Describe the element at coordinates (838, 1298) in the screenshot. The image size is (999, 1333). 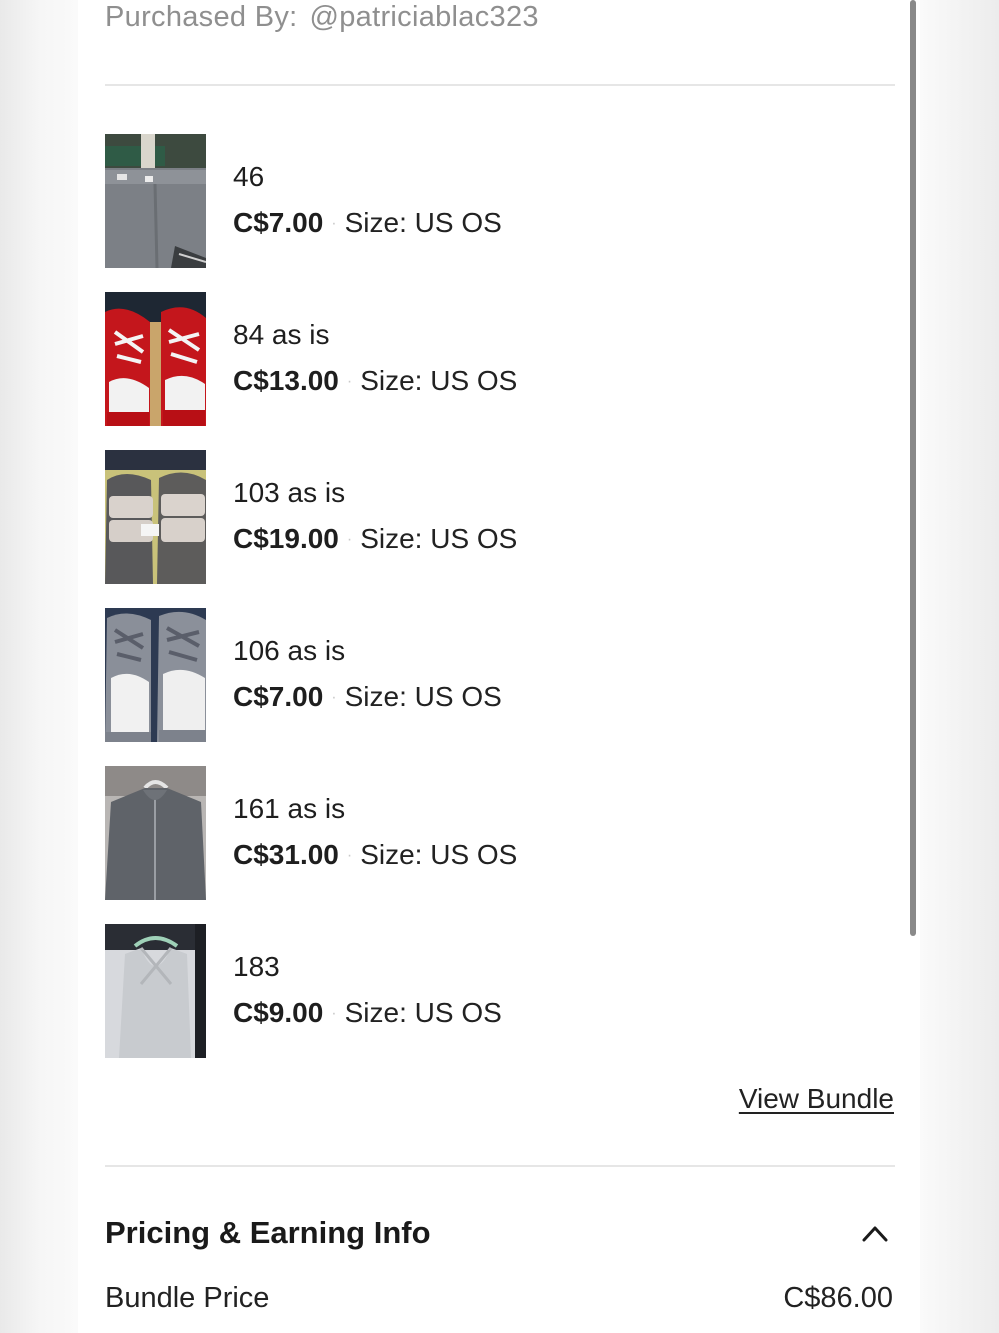
I see `bundle-price-value: C$86.00` at that location.